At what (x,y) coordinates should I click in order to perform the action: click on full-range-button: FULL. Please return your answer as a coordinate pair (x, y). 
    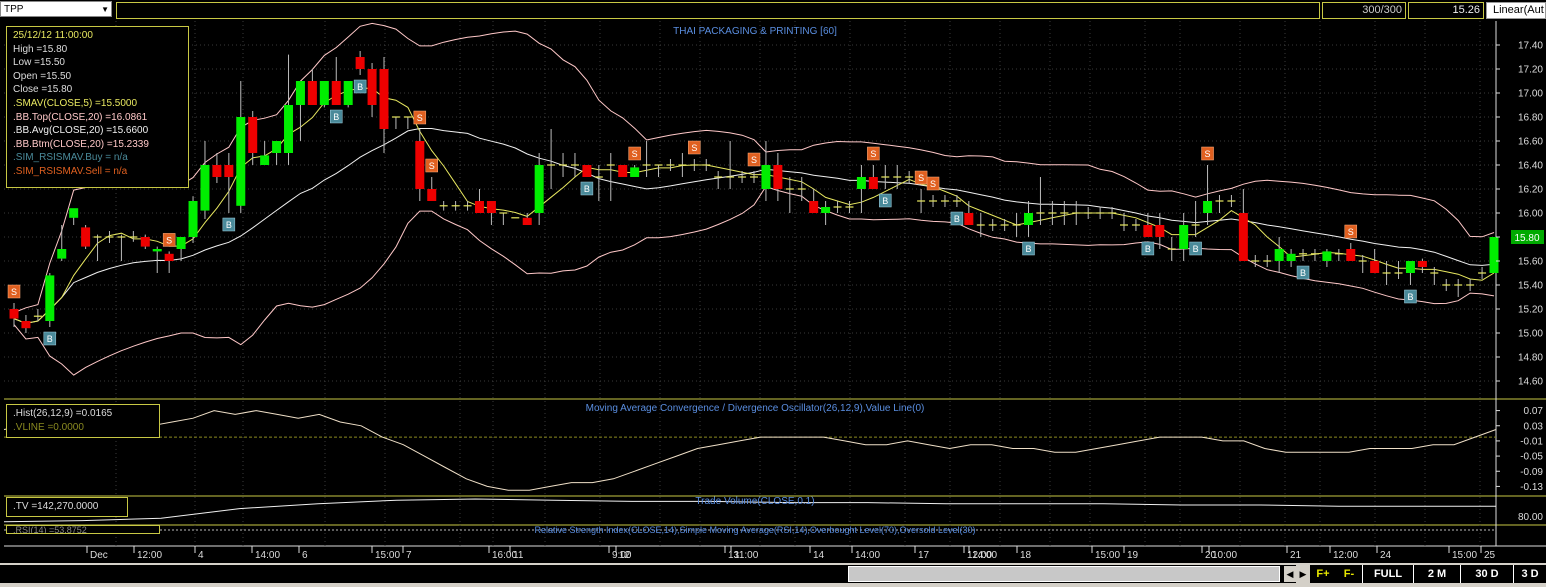
    Looking at the image, I should click on (1388, 574).